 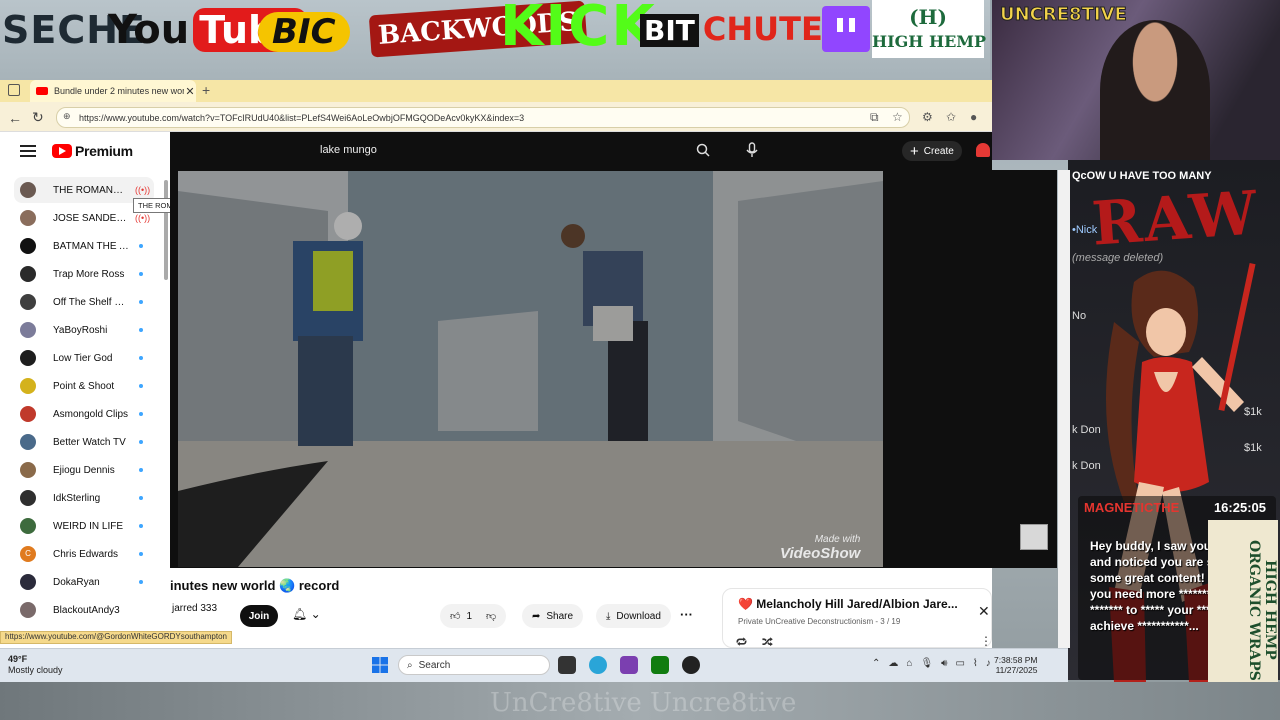 What do you see at coordinates (988, 663) in the screenshot?
I see `volume-icon: ♪` at bounding box center [988, 663].